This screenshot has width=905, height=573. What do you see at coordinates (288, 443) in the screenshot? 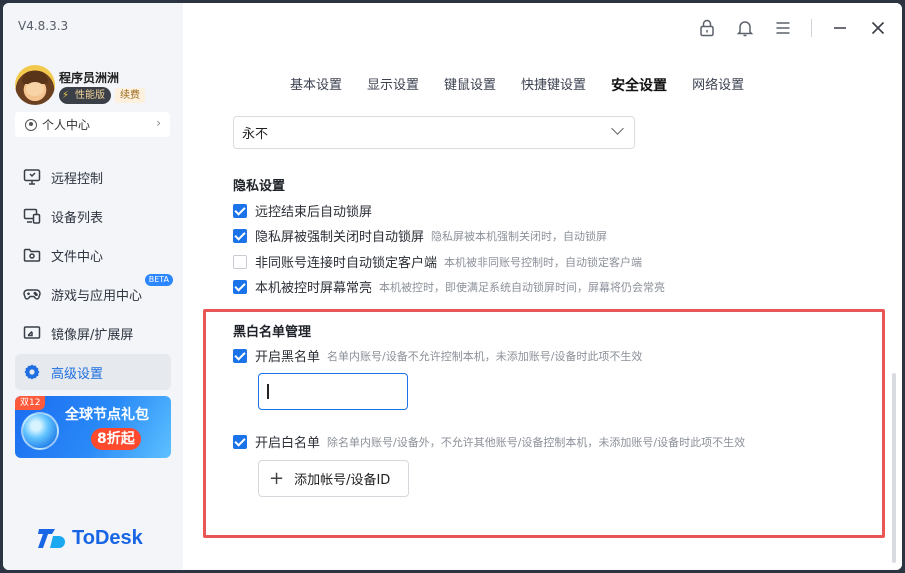
I see `option-label: 开启白名单` at bounding box center [288, 443].